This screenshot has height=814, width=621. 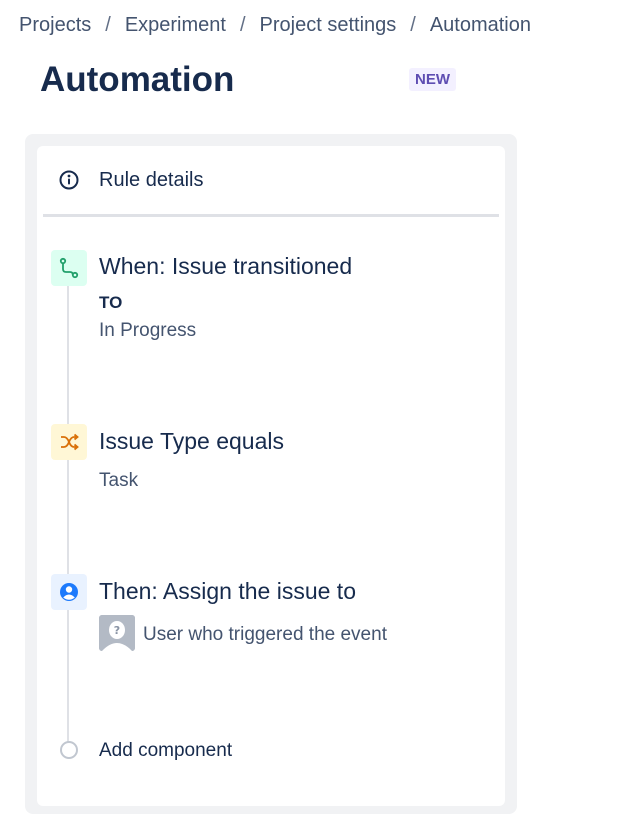 I want to click on action-value: User who triggered the event, so click(x=265, y=634).